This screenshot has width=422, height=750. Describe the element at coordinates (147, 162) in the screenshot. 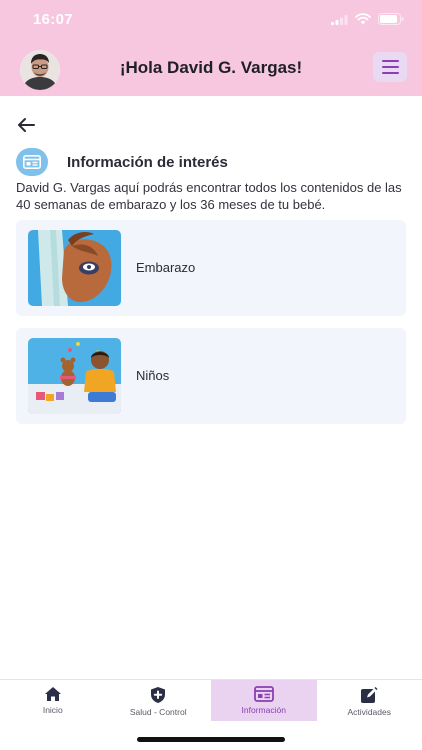

I see `section-title: Información de interés` at that location.